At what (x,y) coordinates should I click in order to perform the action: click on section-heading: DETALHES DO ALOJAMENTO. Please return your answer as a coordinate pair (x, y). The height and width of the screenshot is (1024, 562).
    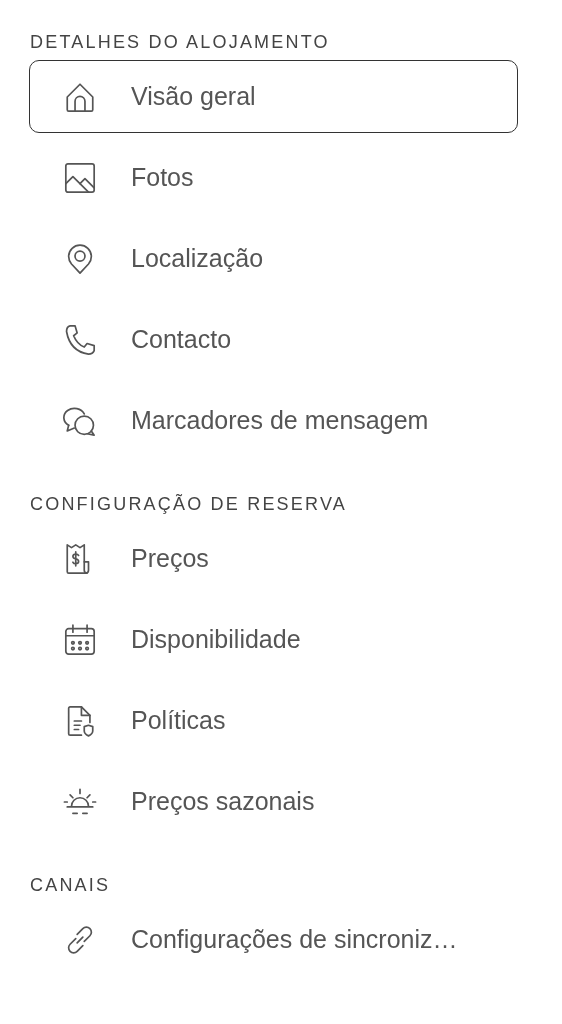
    Looking at the image, I should click on (180, 42).